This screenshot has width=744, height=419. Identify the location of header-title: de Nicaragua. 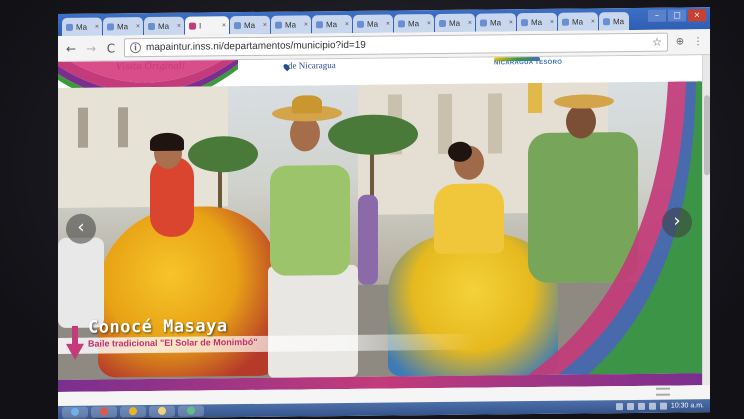
(312, 65).